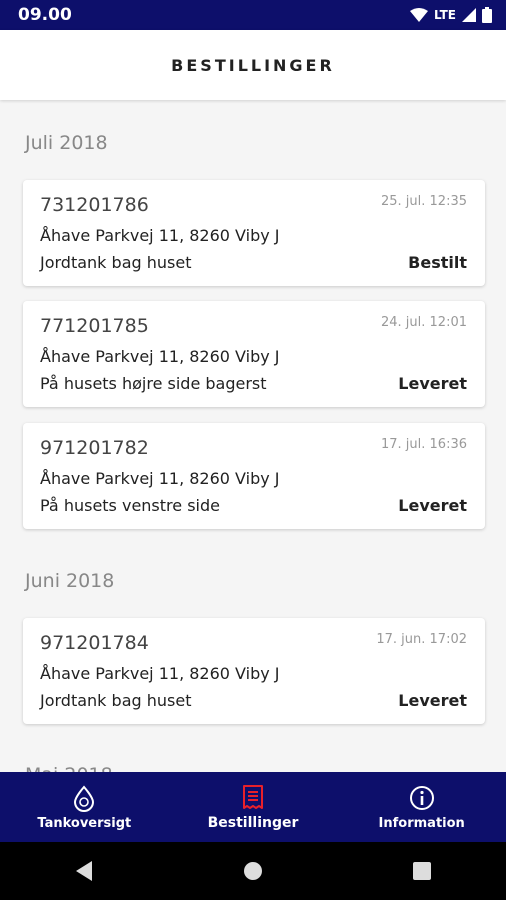 This screenshot has height=900, width=506. I want to click on order-date: 17. jul. 16:36, so click(424, 444).